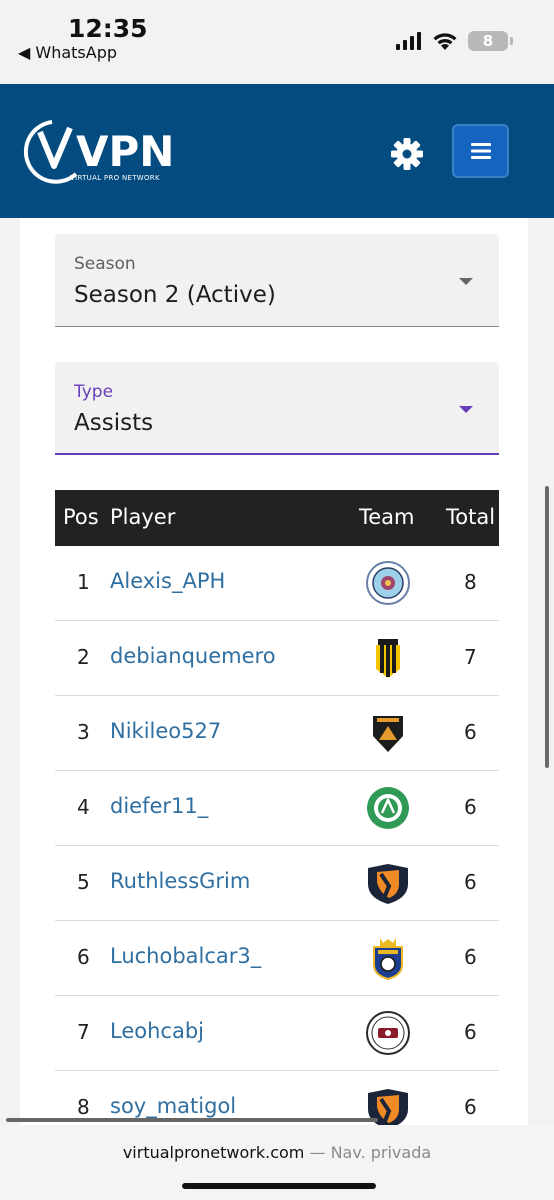 Image resolution: width=554 pixels, height=1200 pixels. I want to click on hamburger-menu-icon, so click(480, 151).